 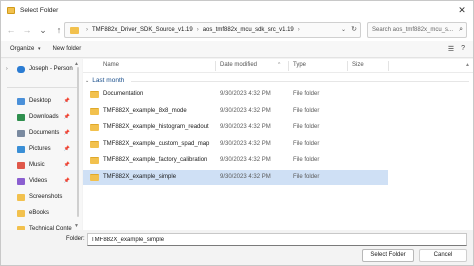 I want to click on sidebar-item-label: eBooks, so click(x=39, y=213).